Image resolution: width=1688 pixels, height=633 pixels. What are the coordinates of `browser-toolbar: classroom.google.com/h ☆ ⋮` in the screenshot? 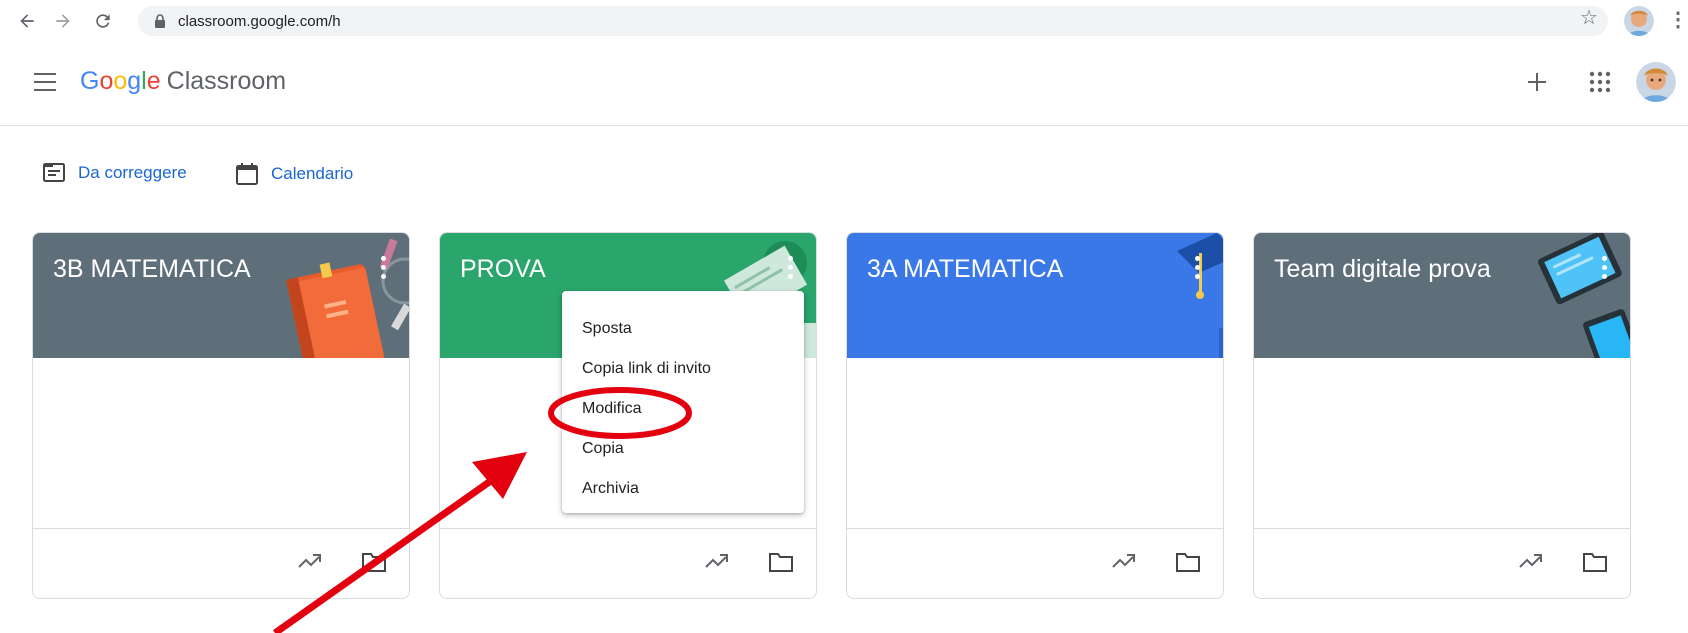 It's located at (844, 21).